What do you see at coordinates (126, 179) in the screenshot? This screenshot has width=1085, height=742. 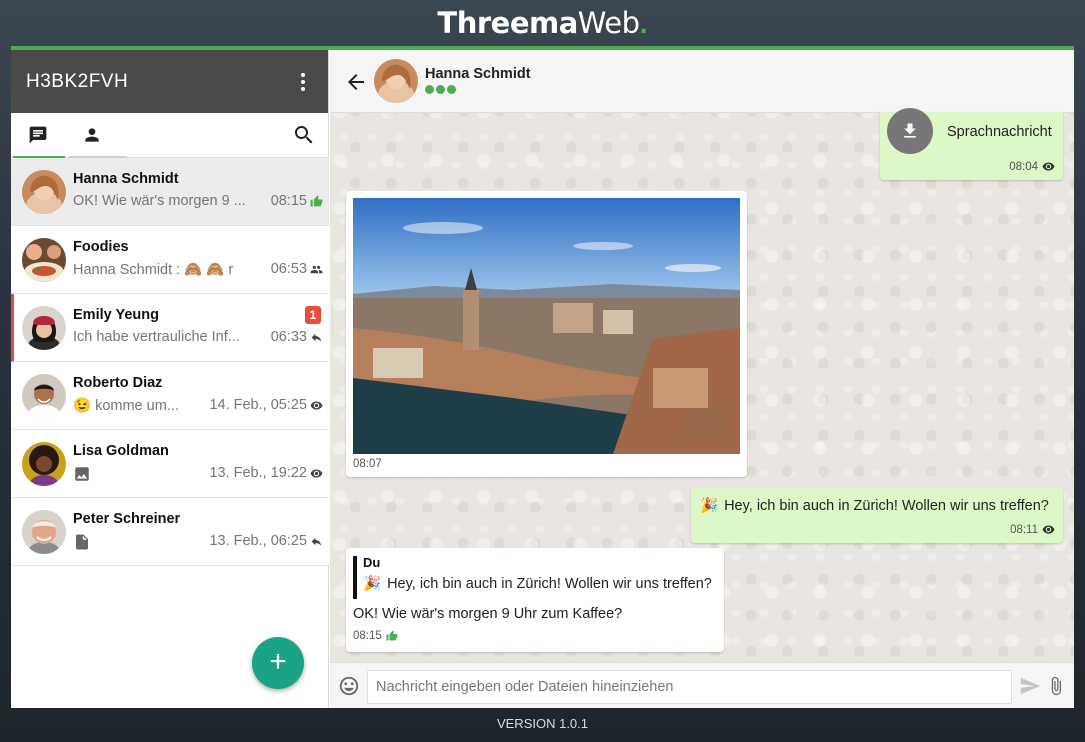 I see `conversation-name: Hanna Schmidt` at bounding box center [126, 179].